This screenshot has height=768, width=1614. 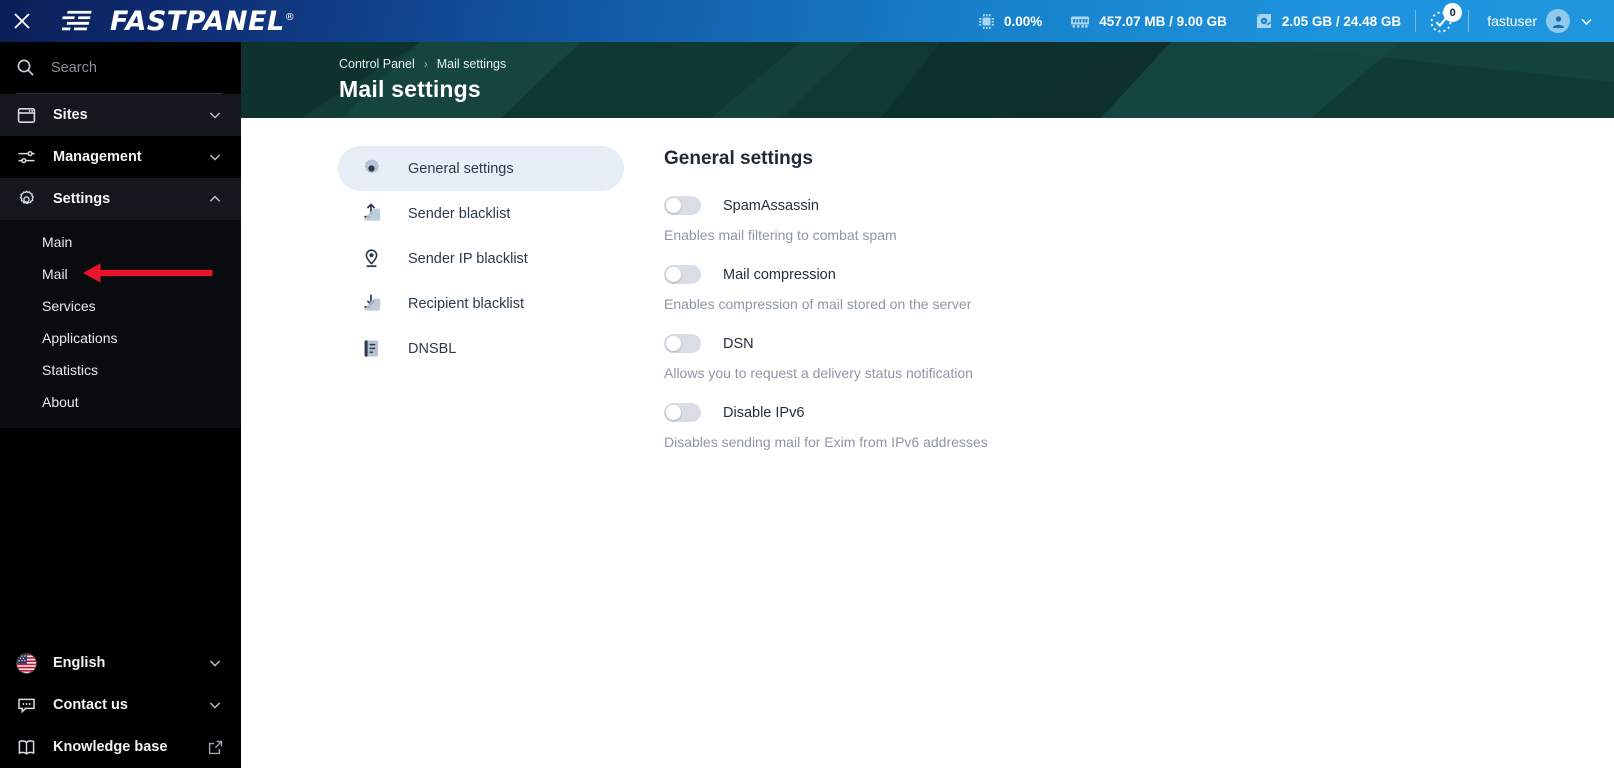 What do you see at coordinates (57, 242) in the screenshot?
I see `sidebar-subitem-label: Main` at bounding box center [57, 242].